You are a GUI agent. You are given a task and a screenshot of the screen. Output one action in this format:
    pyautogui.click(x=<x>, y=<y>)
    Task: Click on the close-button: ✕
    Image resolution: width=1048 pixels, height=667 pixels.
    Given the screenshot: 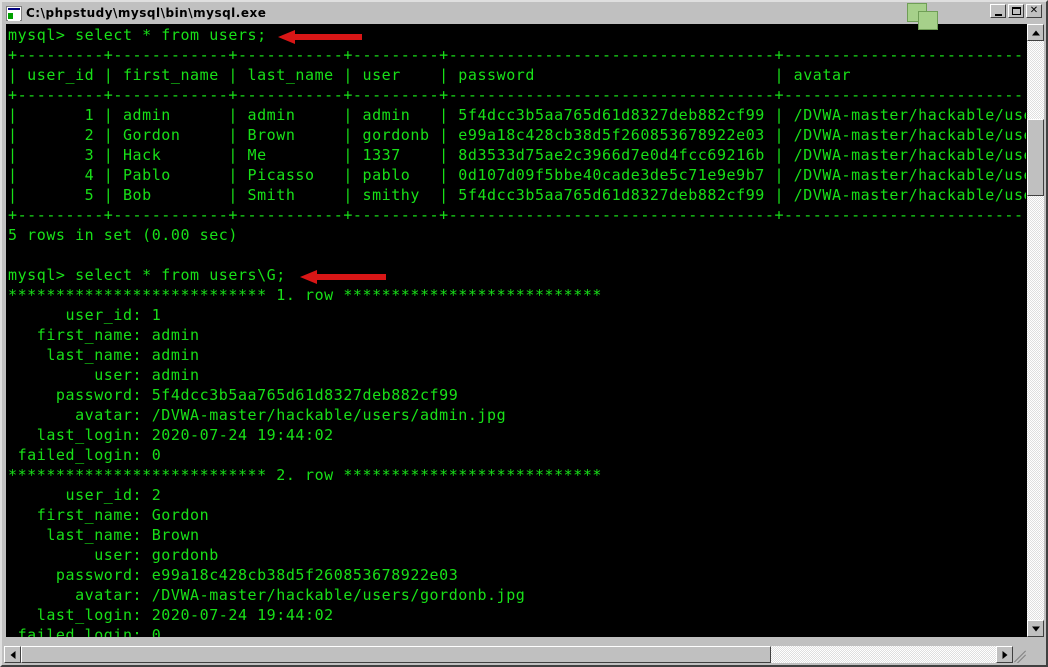 What is the action you would take?
    pyautogui.click(x=1034, y=11)
    